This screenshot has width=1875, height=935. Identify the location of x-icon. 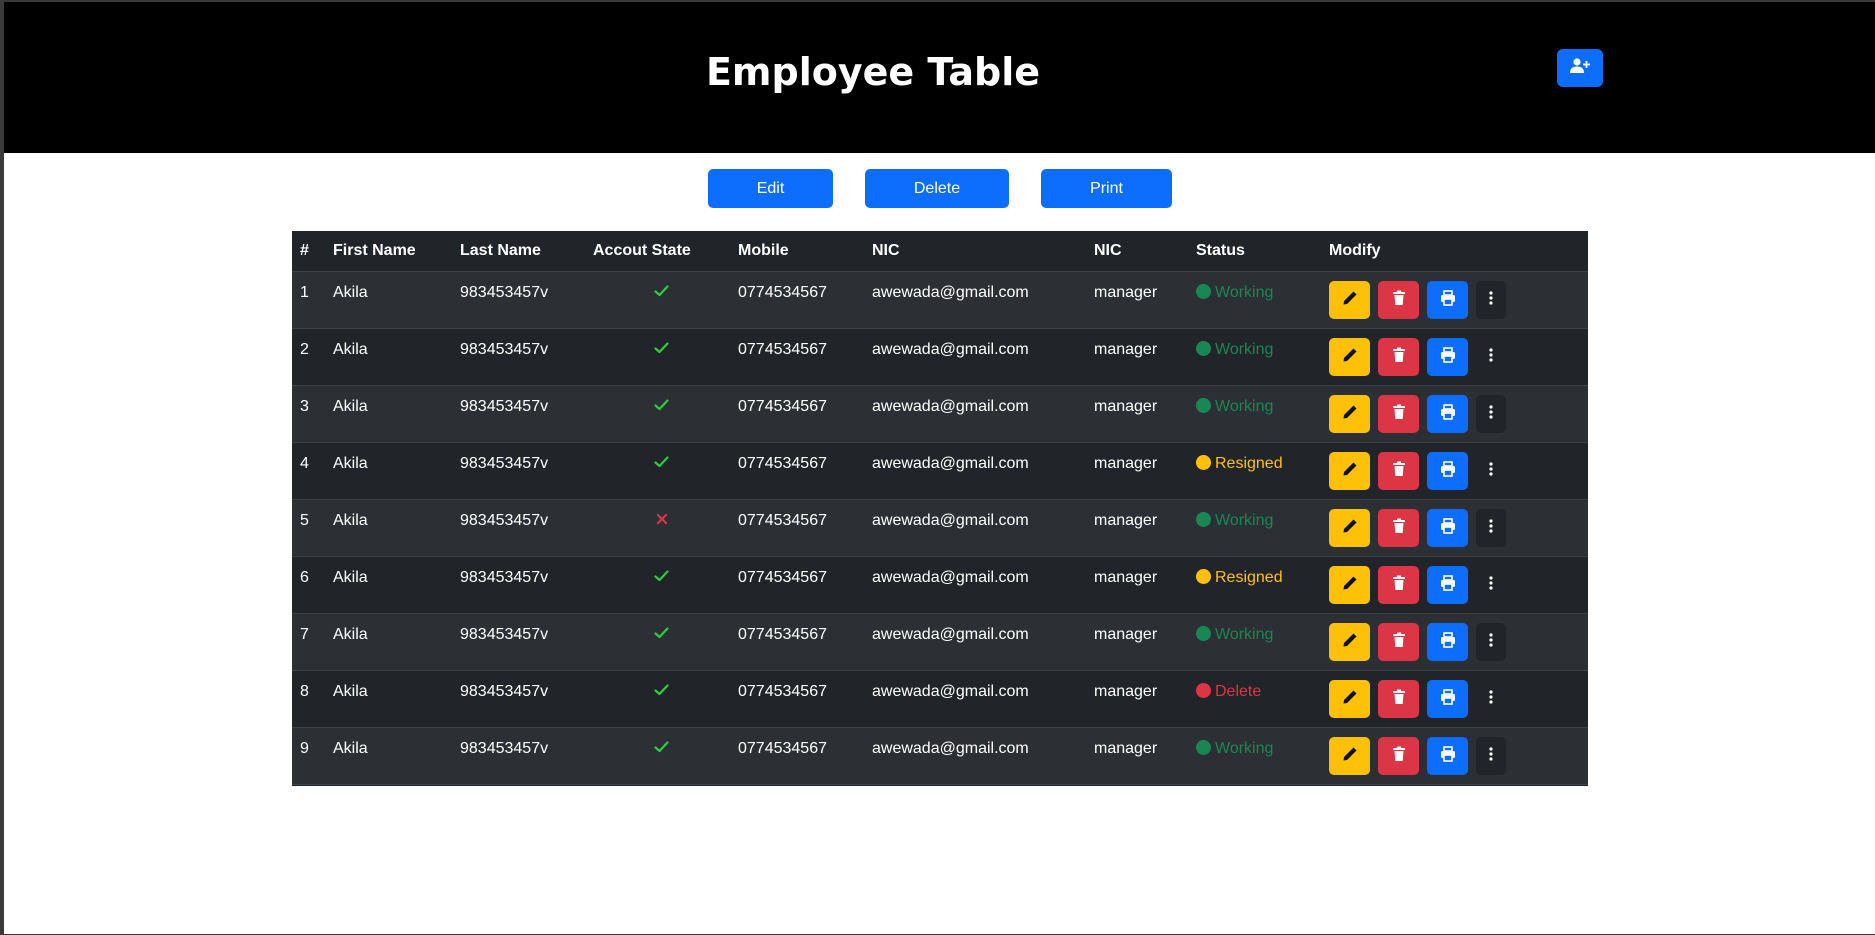
(662, 520).